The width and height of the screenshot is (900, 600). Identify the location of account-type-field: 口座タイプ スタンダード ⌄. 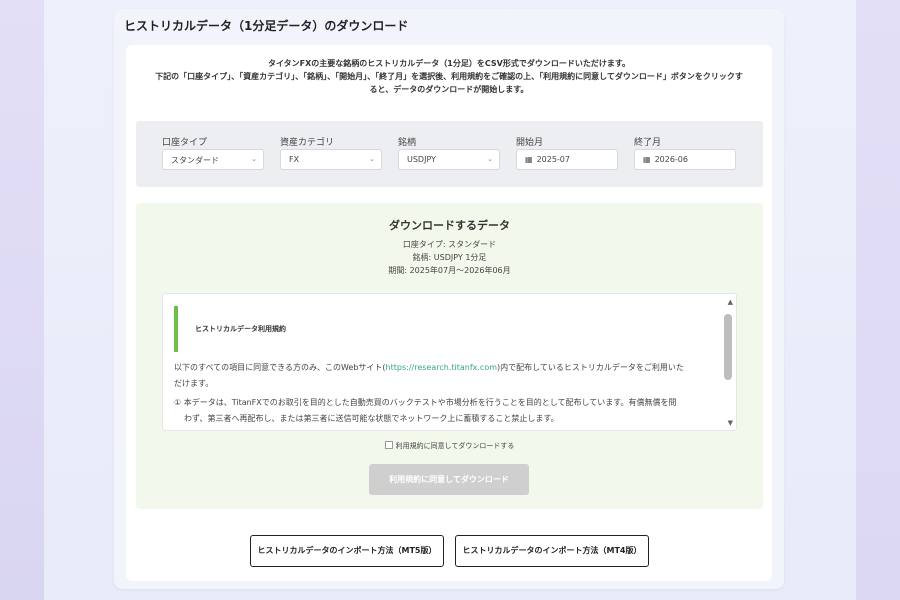
(213, 152).